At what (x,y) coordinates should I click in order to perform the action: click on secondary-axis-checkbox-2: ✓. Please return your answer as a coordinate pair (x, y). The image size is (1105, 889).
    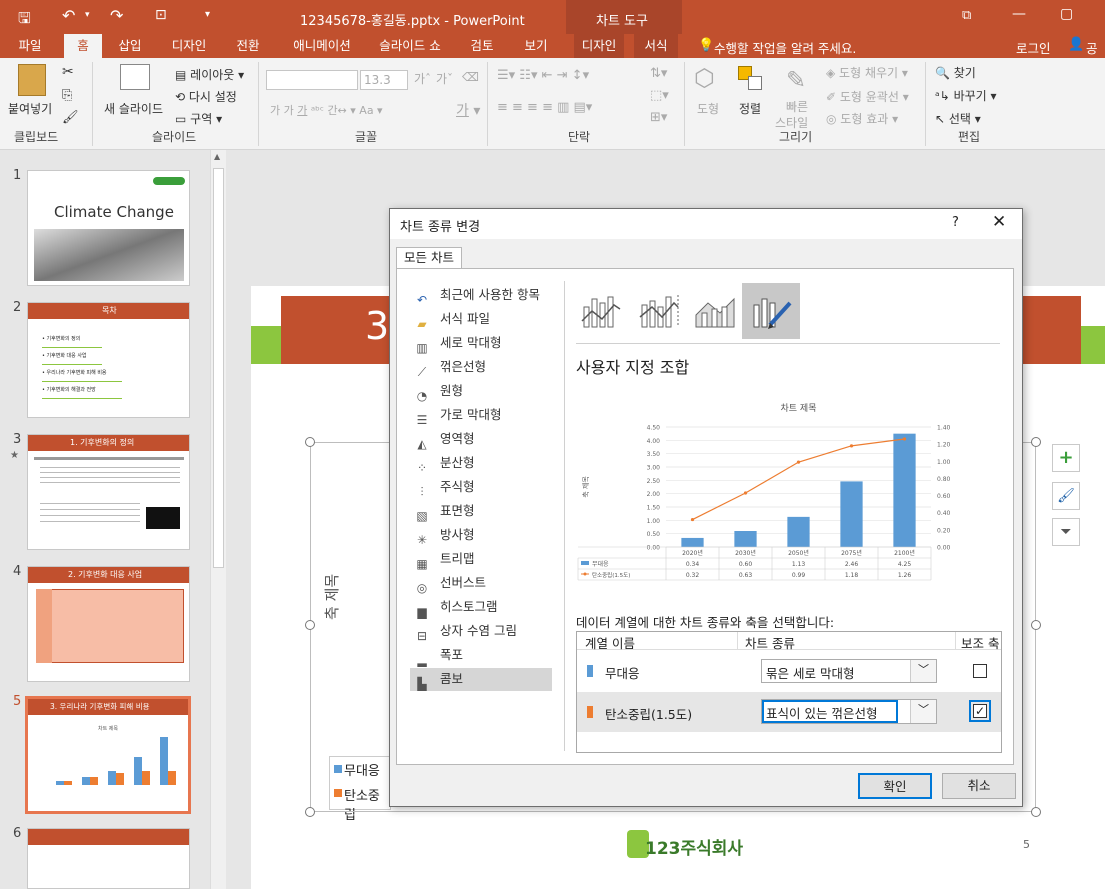
    Looking at the image, I should click on (980, 711).